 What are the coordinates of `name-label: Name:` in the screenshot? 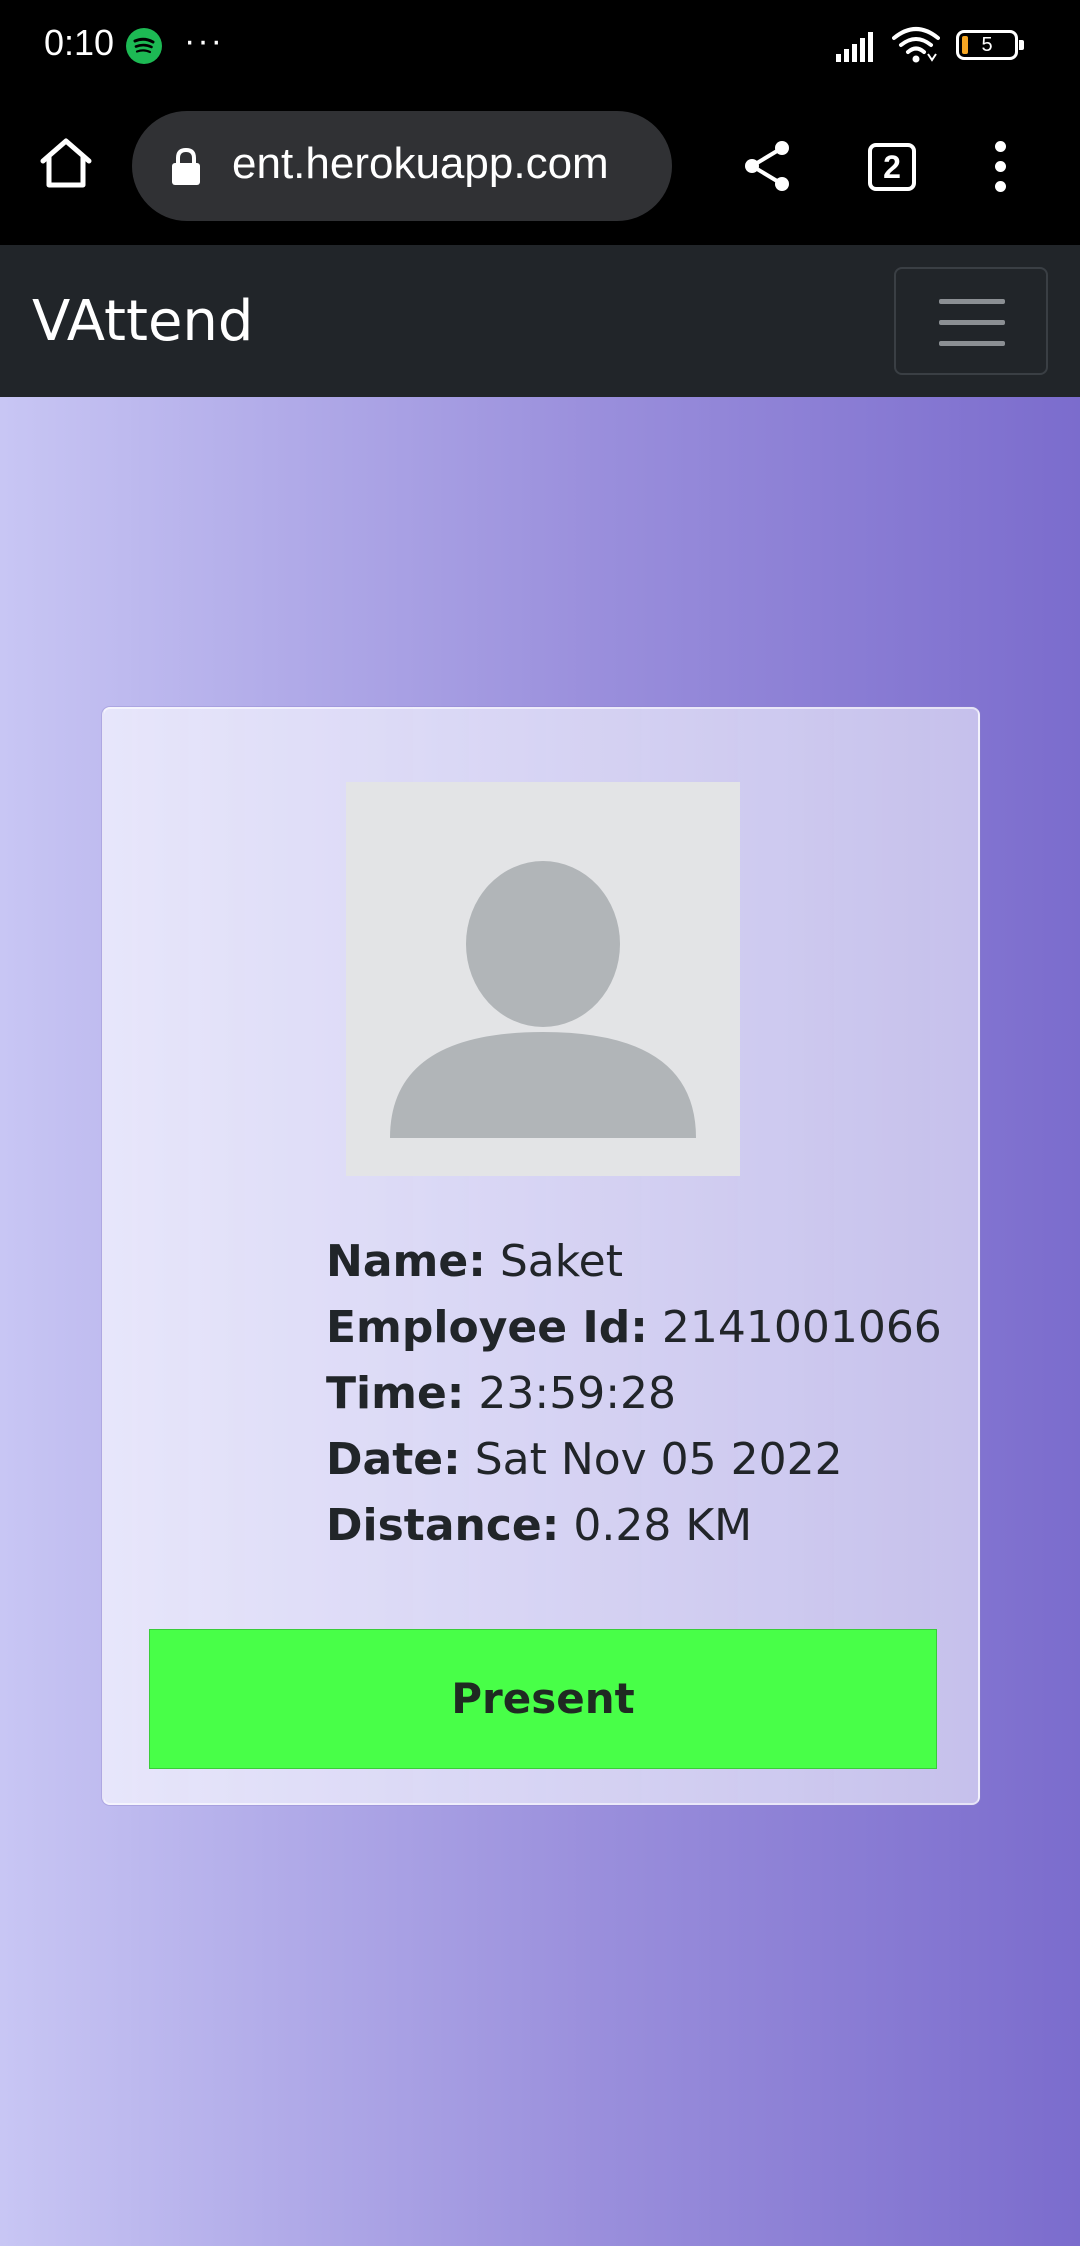 It's located at (406, 1261).